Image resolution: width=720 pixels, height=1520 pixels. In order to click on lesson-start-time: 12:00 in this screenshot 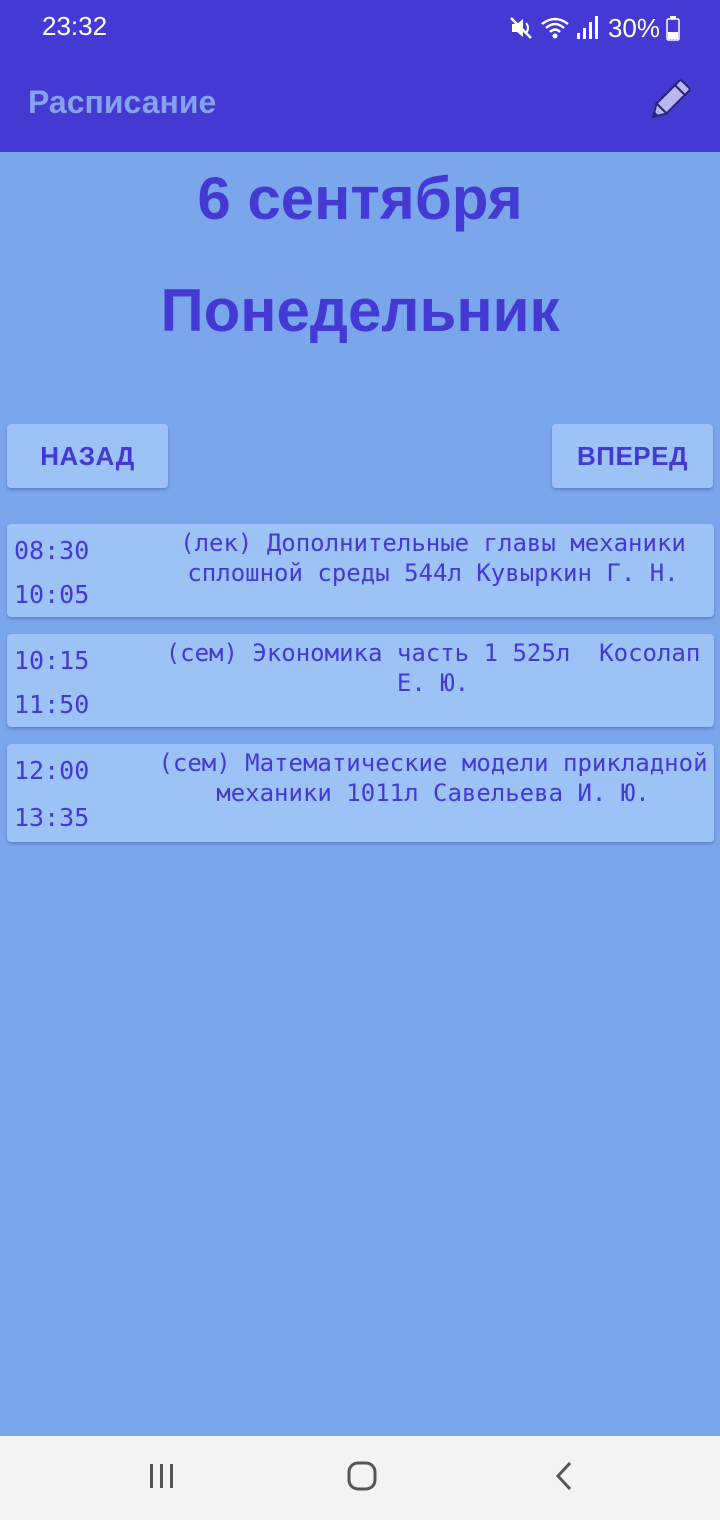, I will do `click(52, 770)`.